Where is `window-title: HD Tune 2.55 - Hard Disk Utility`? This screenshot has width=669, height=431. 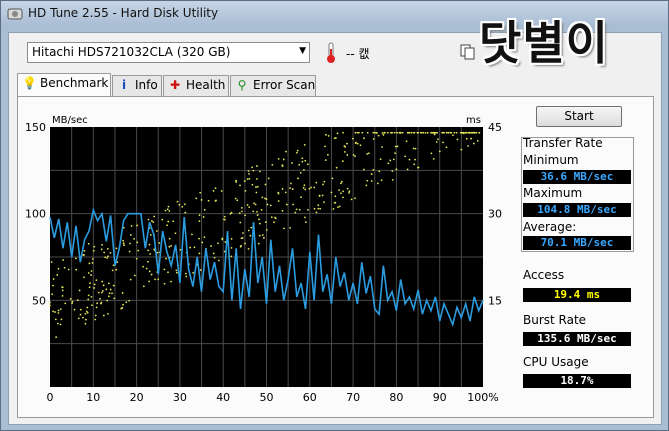
window-title: HD Tune 2.55 - Hard Disk Utility is located at coordinates (123, 13).